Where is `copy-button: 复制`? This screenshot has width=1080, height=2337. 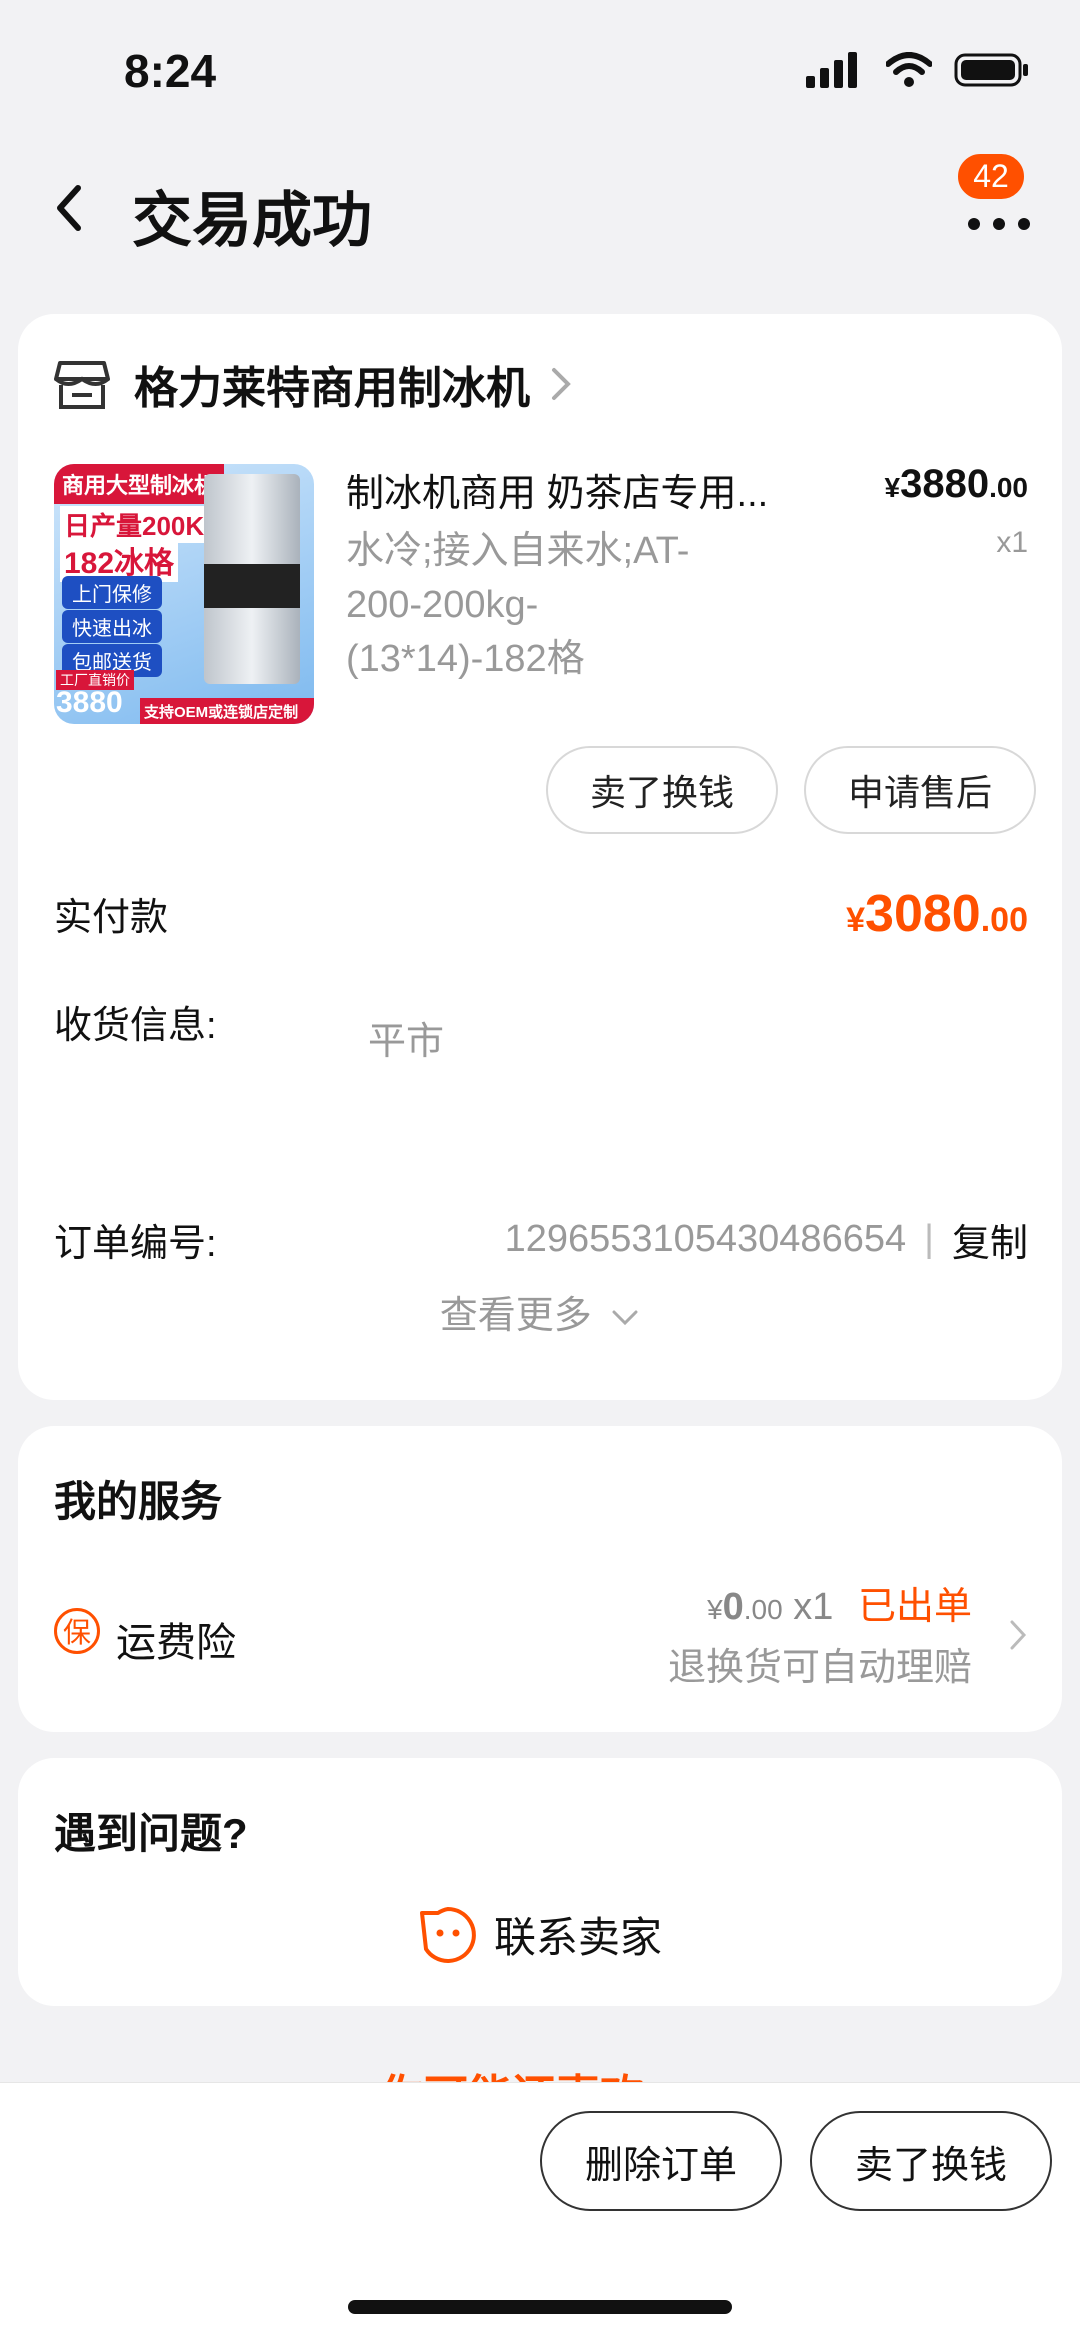 copy-button: 复制 is located at coordinates (990, 1239).